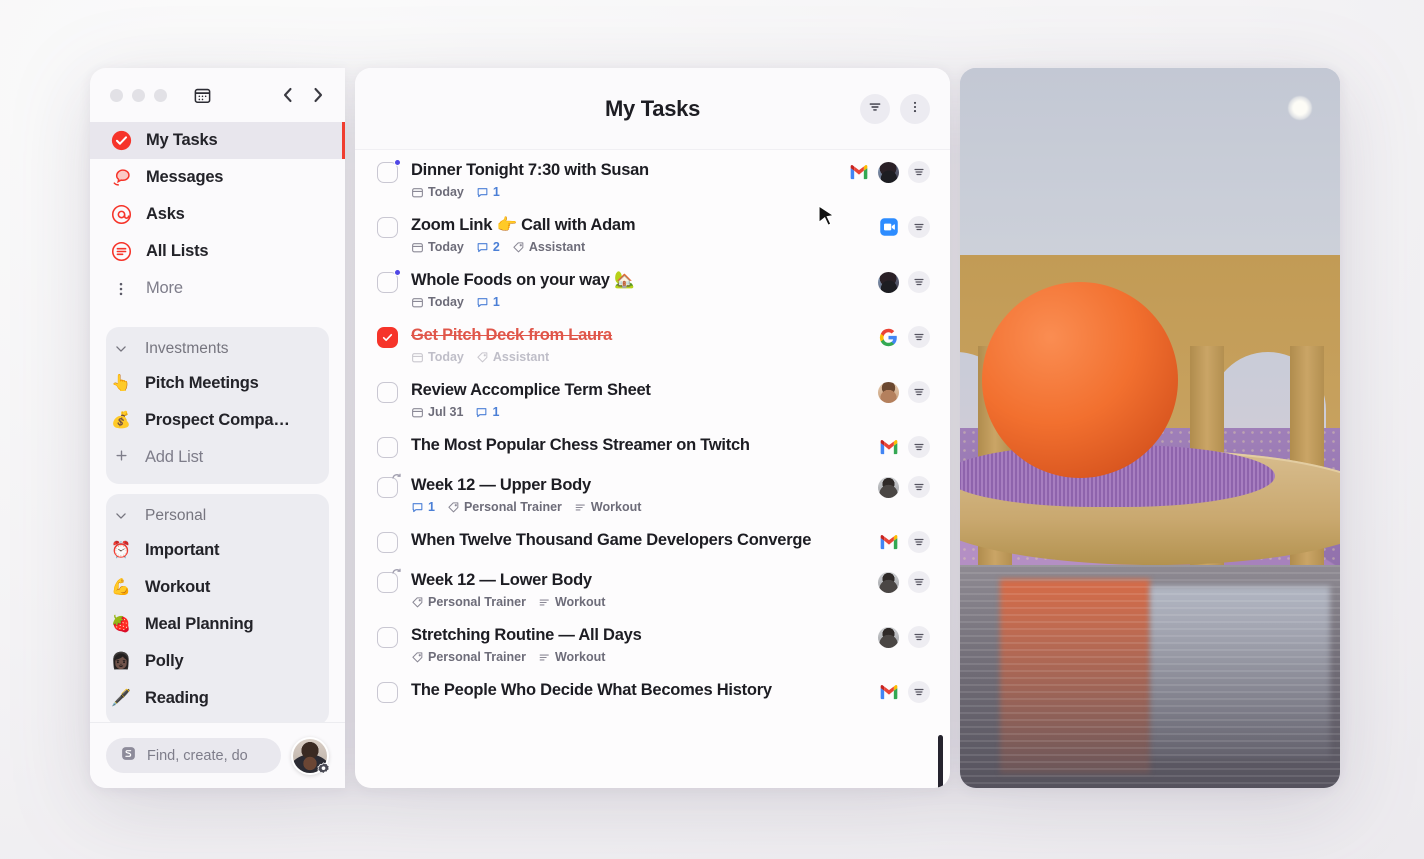 This screenshot has width=1424, height=859. Describe the element at coordinates (177, 698) in the screenshot. I see `list-item-label: Reading` at that location.